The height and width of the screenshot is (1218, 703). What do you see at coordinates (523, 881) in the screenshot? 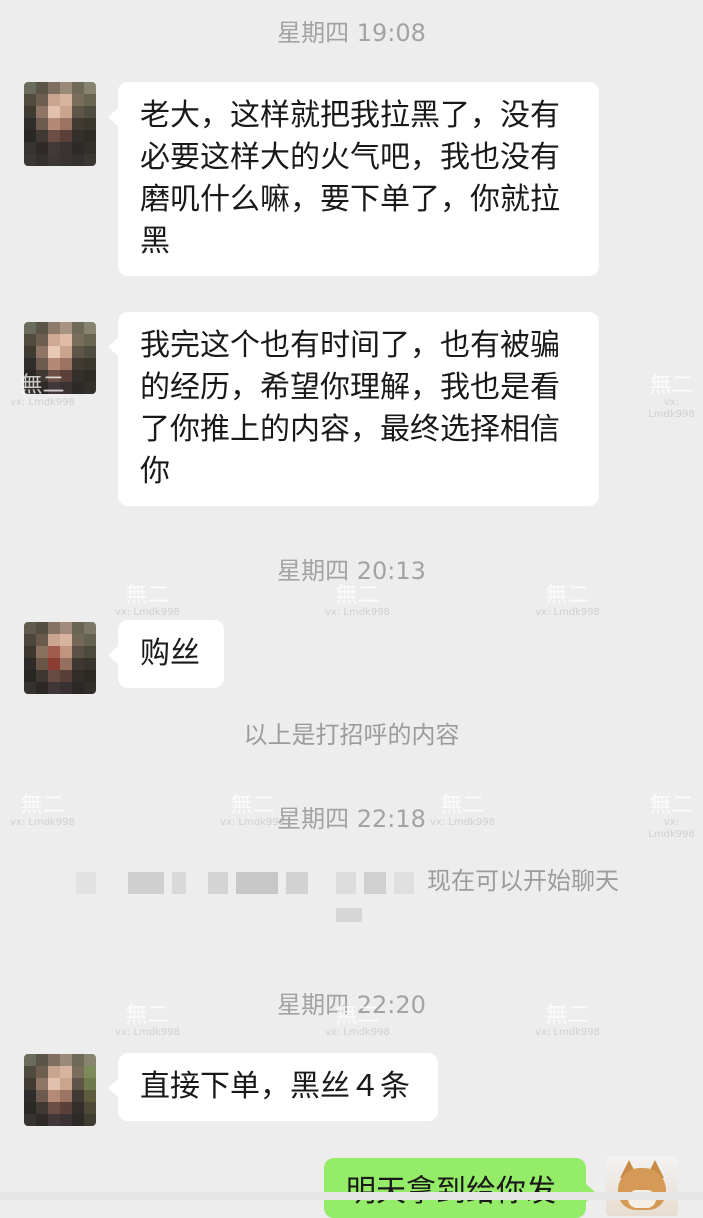
I see `system-message: 现在可以开始聊天` at bounding box center [523, 881].